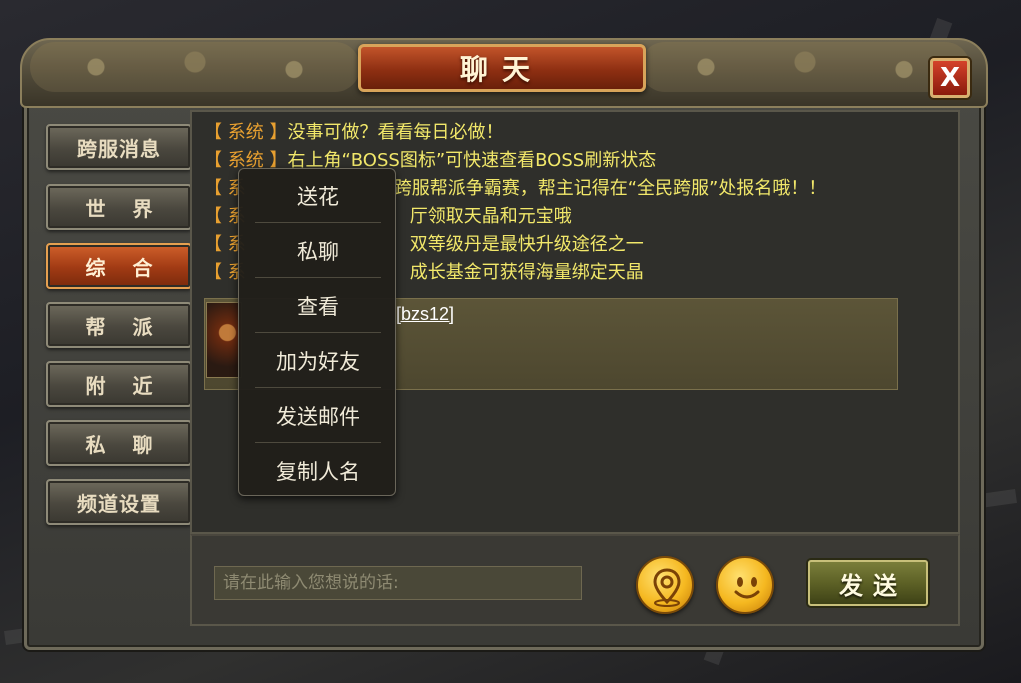  What do you see at coordinates (124, 444) in the screenshot?
I see `tab-label: 私 聊` at bounding box center [124, 444].